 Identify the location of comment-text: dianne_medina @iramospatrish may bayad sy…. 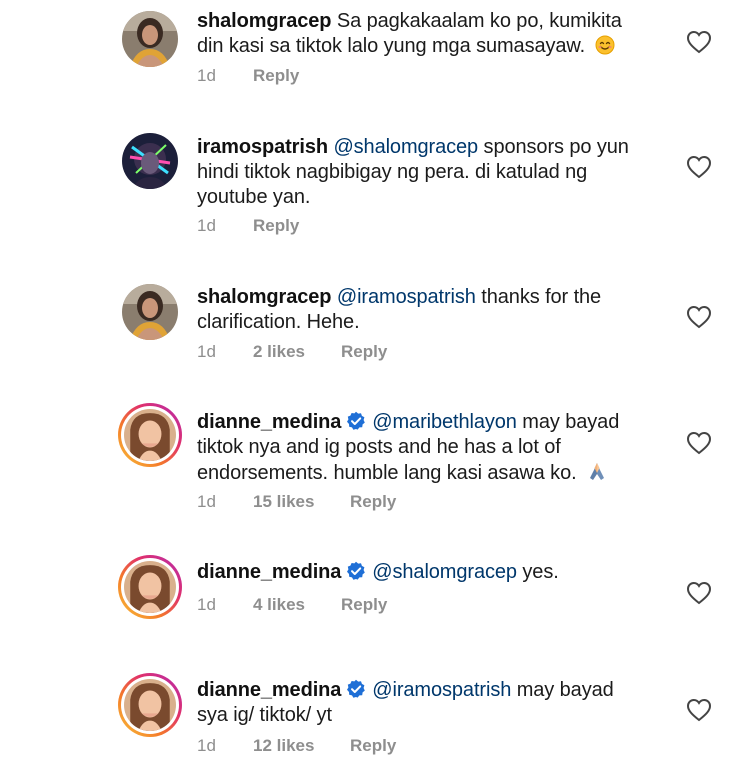
(422, 703).